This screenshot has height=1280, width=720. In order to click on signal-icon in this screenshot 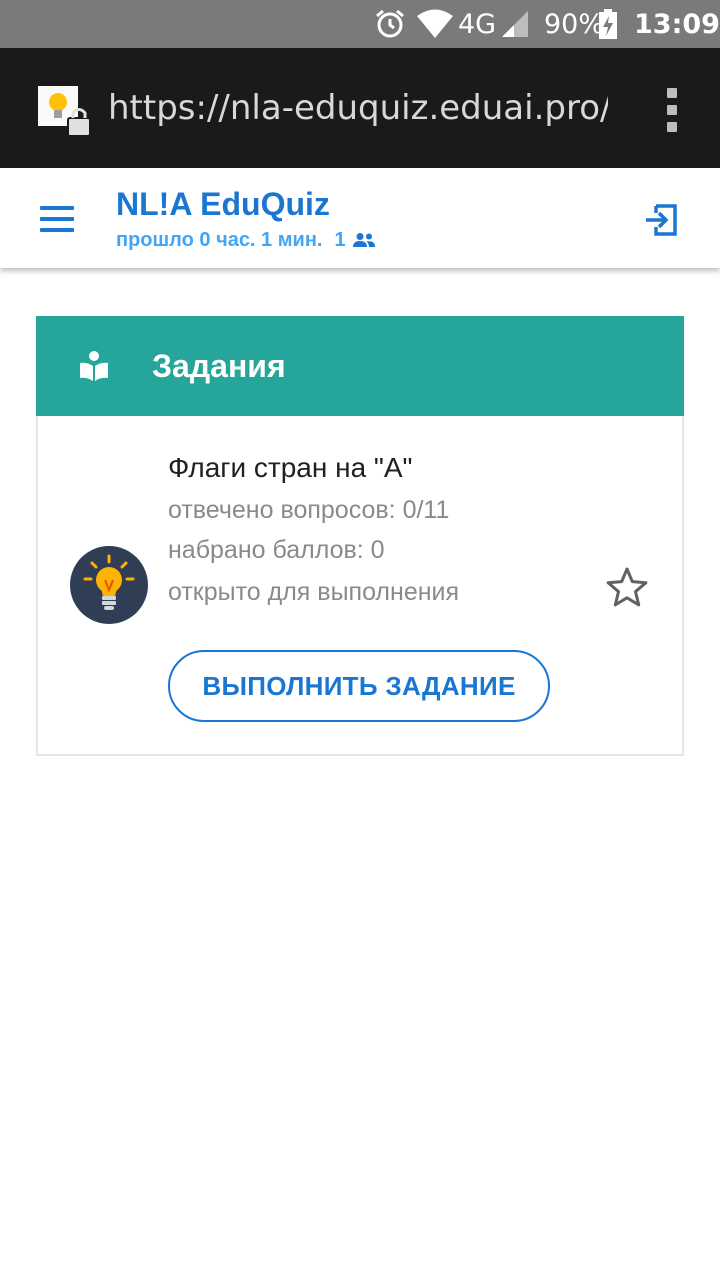, I will do `click(515, 24)`.